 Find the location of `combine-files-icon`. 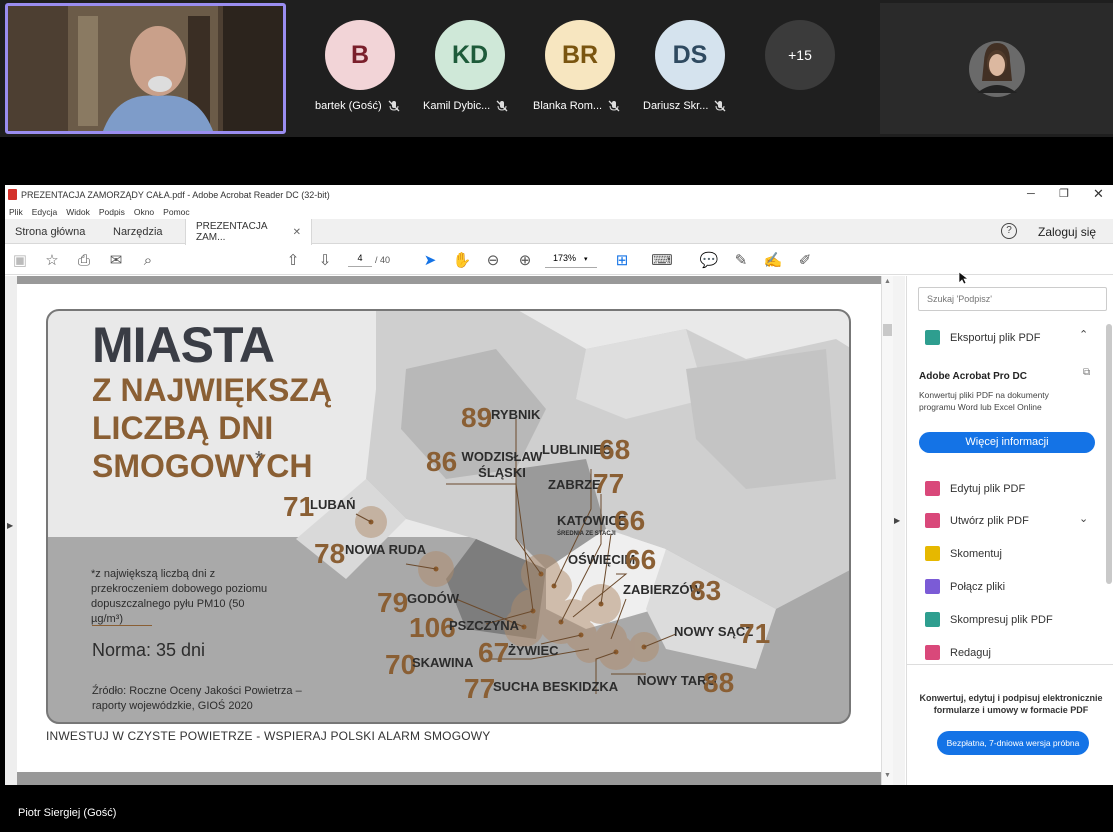

combine-files-icon is located at coordinates (932, 586).